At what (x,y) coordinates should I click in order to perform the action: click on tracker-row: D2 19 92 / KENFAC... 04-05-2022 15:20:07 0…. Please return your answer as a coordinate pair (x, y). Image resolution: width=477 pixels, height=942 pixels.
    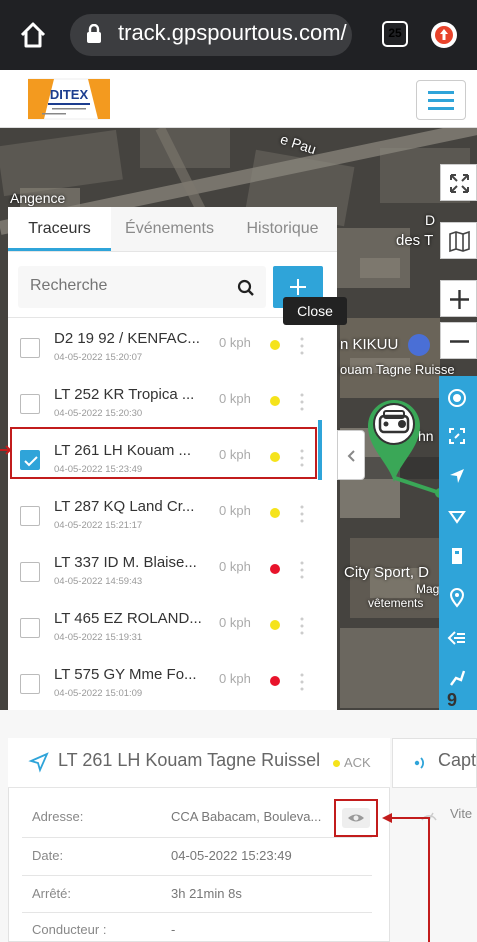
    Looking at the image, I should click on (162, 350).